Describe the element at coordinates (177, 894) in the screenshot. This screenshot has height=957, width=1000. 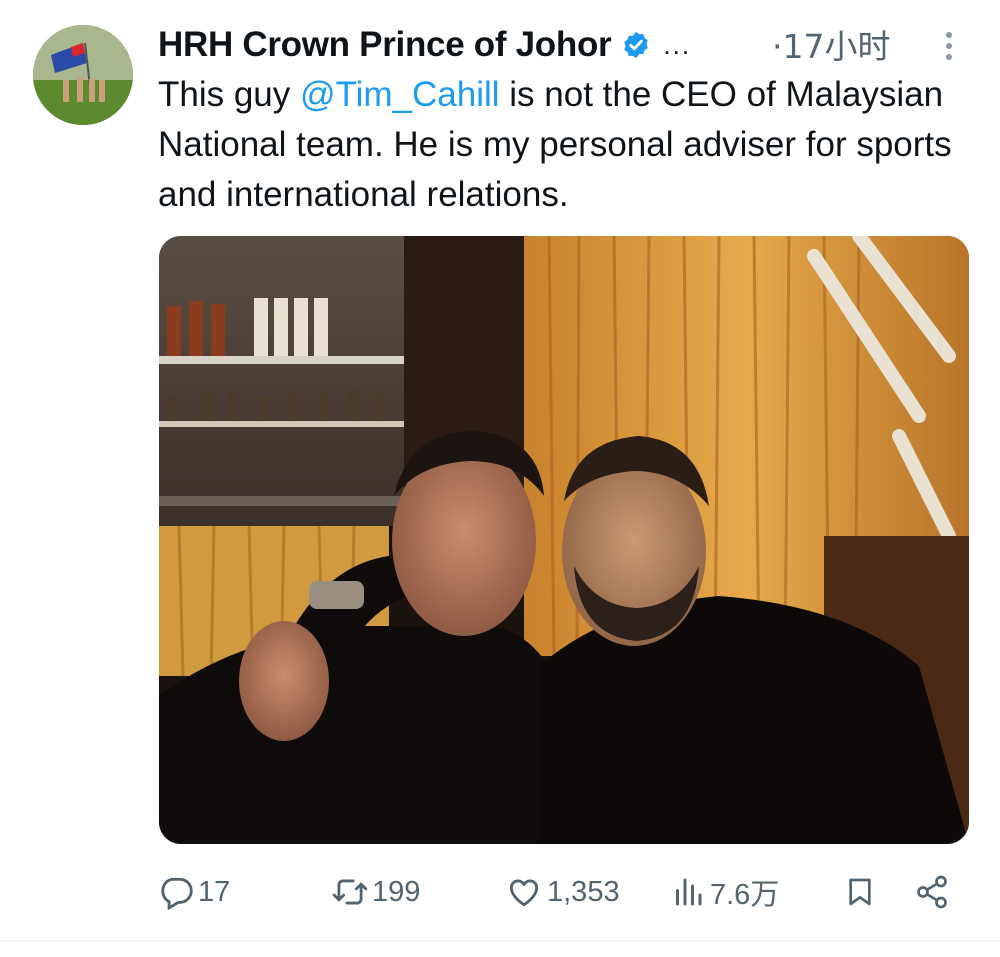
I see `reply-icon` at that location.